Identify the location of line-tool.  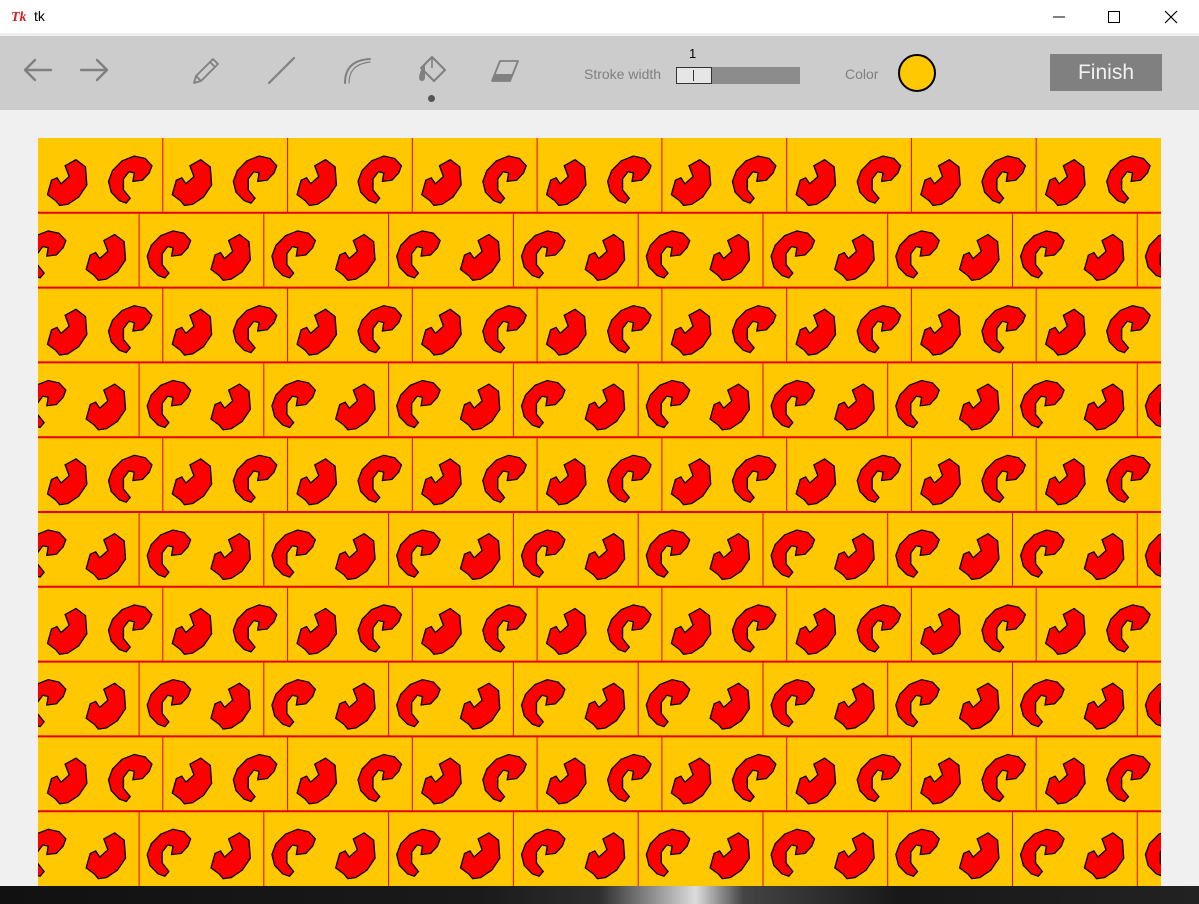
(281, 70).